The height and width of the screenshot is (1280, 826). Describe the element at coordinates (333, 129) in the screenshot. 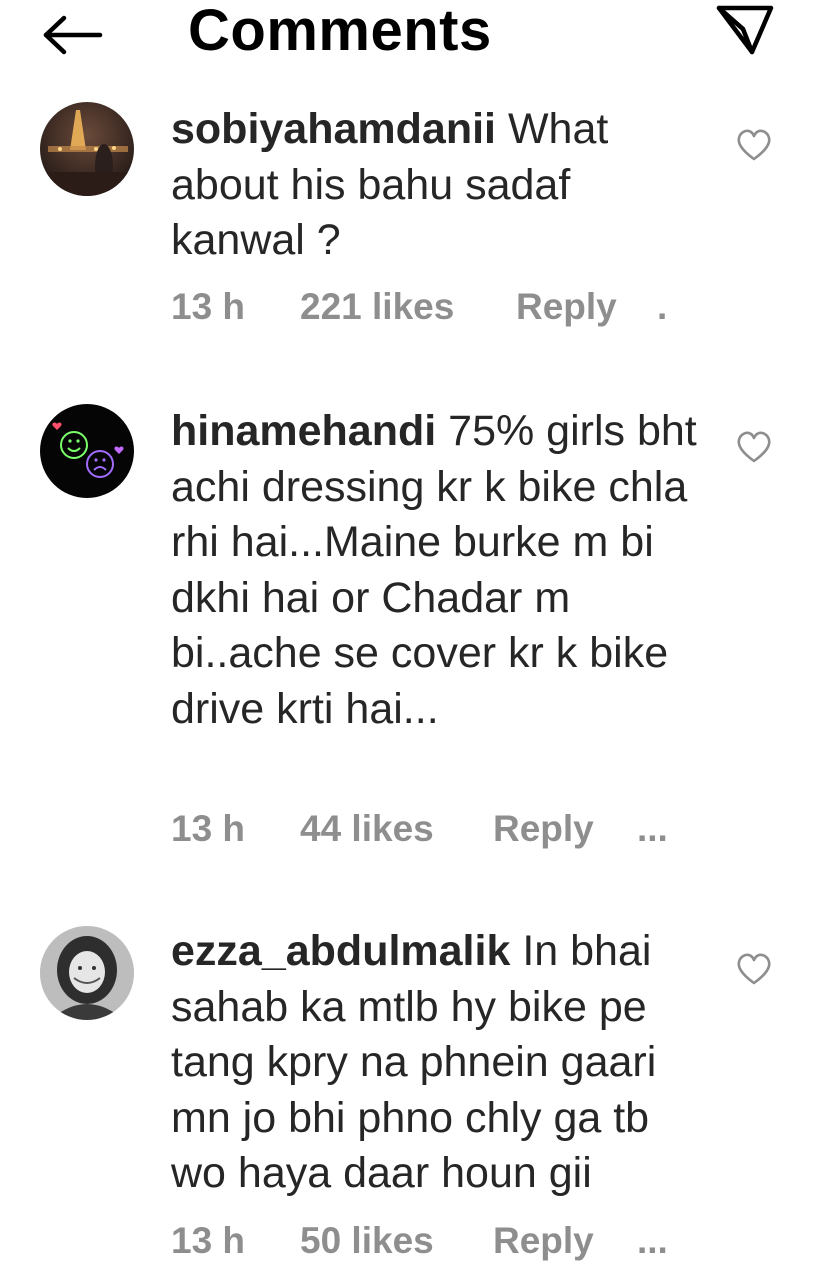

I see `comment-username: sobiyahamdanii` at that location.